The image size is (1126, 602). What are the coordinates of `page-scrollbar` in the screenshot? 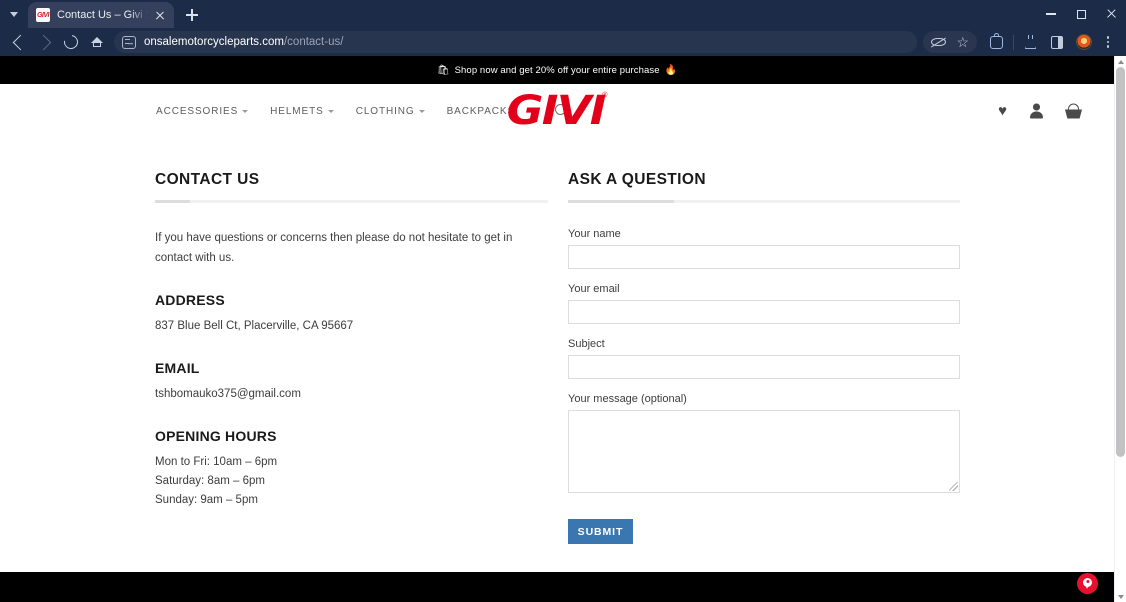 It's located at (1120, 329).